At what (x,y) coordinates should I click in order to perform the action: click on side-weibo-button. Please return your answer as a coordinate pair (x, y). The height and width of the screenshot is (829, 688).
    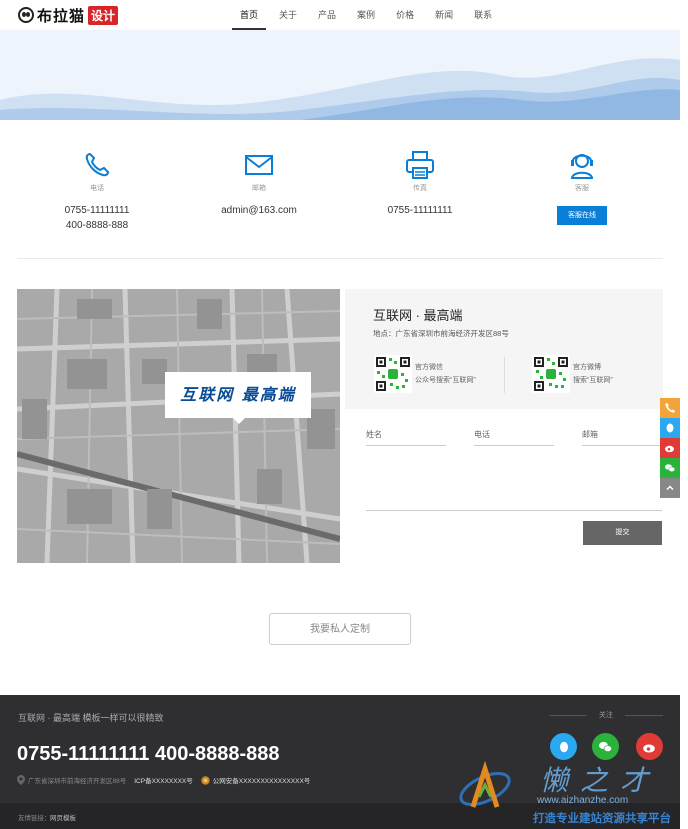
    Looking at the image, I should click on (670, 448).